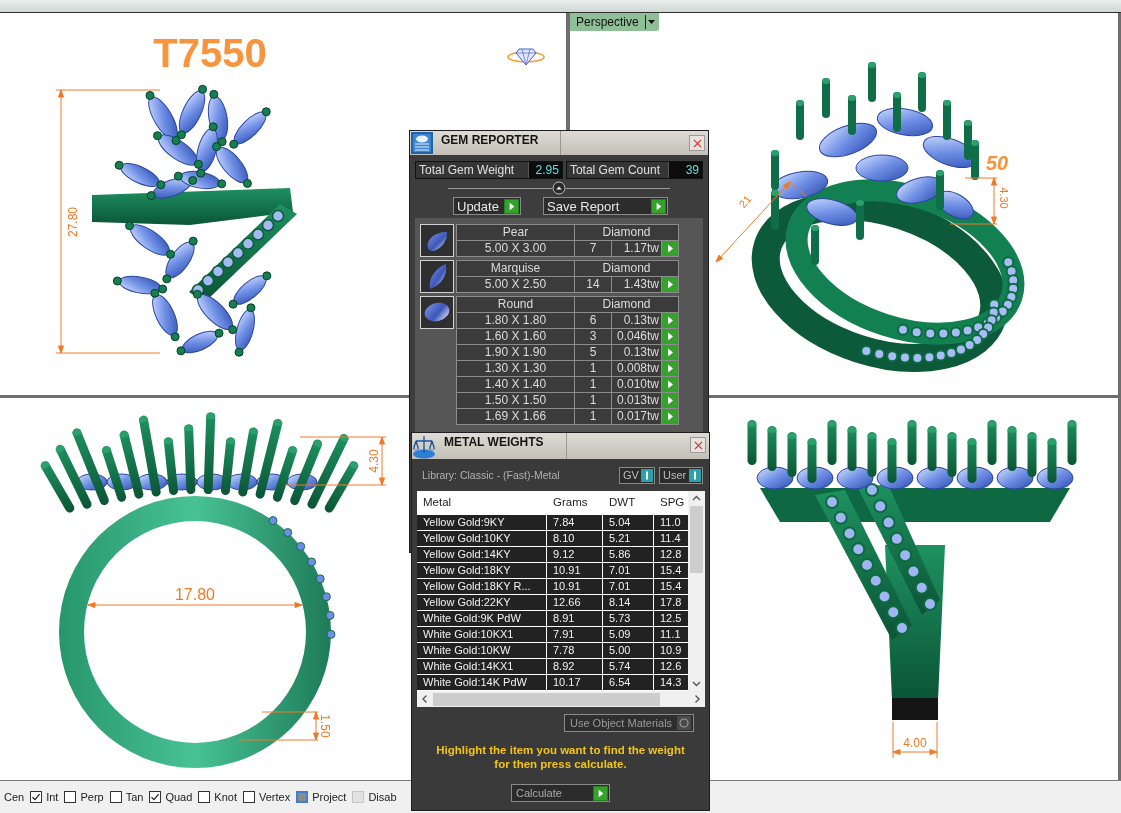 The width and height of the screenshot is (1121, 813). What do you see at coordinates (422, 143) in the screenshot?
I see `report-icon` at bounding box center [422, 143].